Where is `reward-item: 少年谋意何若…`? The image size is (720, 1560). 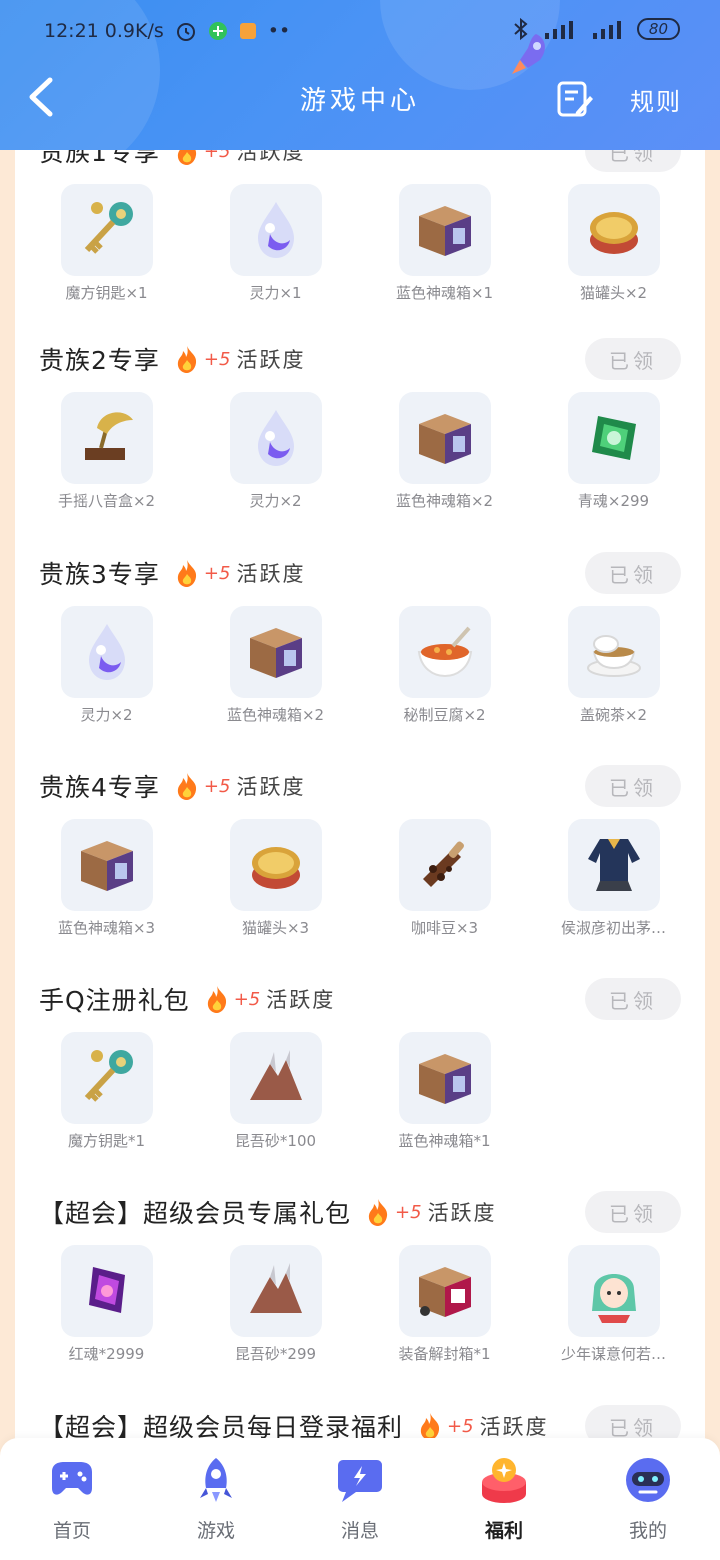
reward-item: 少年谋意何若… is located at coordinates (613, 1304).